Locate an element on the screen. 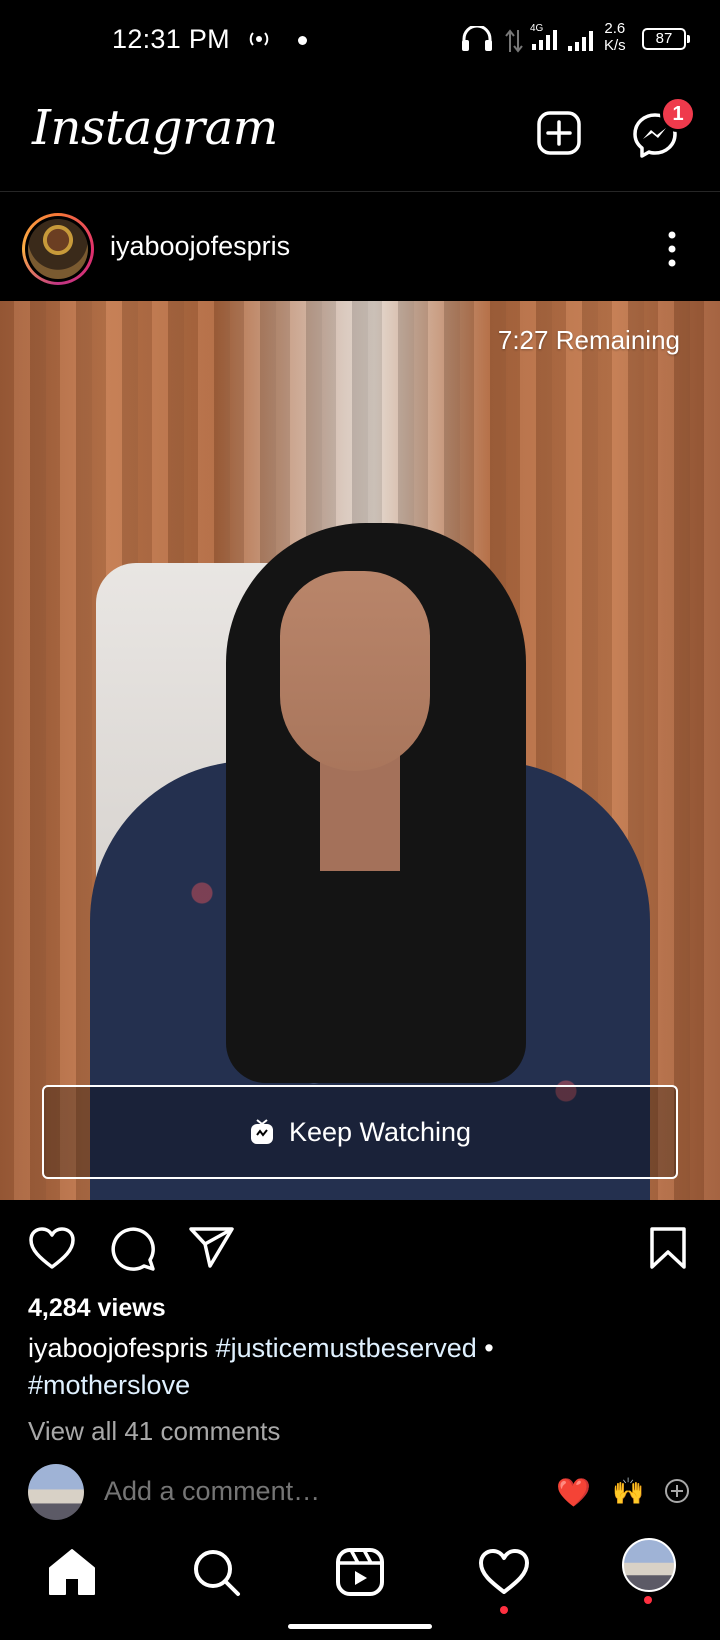 This screenshot has height=1640, width=720. view-count: 4,284 views is located at coordinates (97, 1308).